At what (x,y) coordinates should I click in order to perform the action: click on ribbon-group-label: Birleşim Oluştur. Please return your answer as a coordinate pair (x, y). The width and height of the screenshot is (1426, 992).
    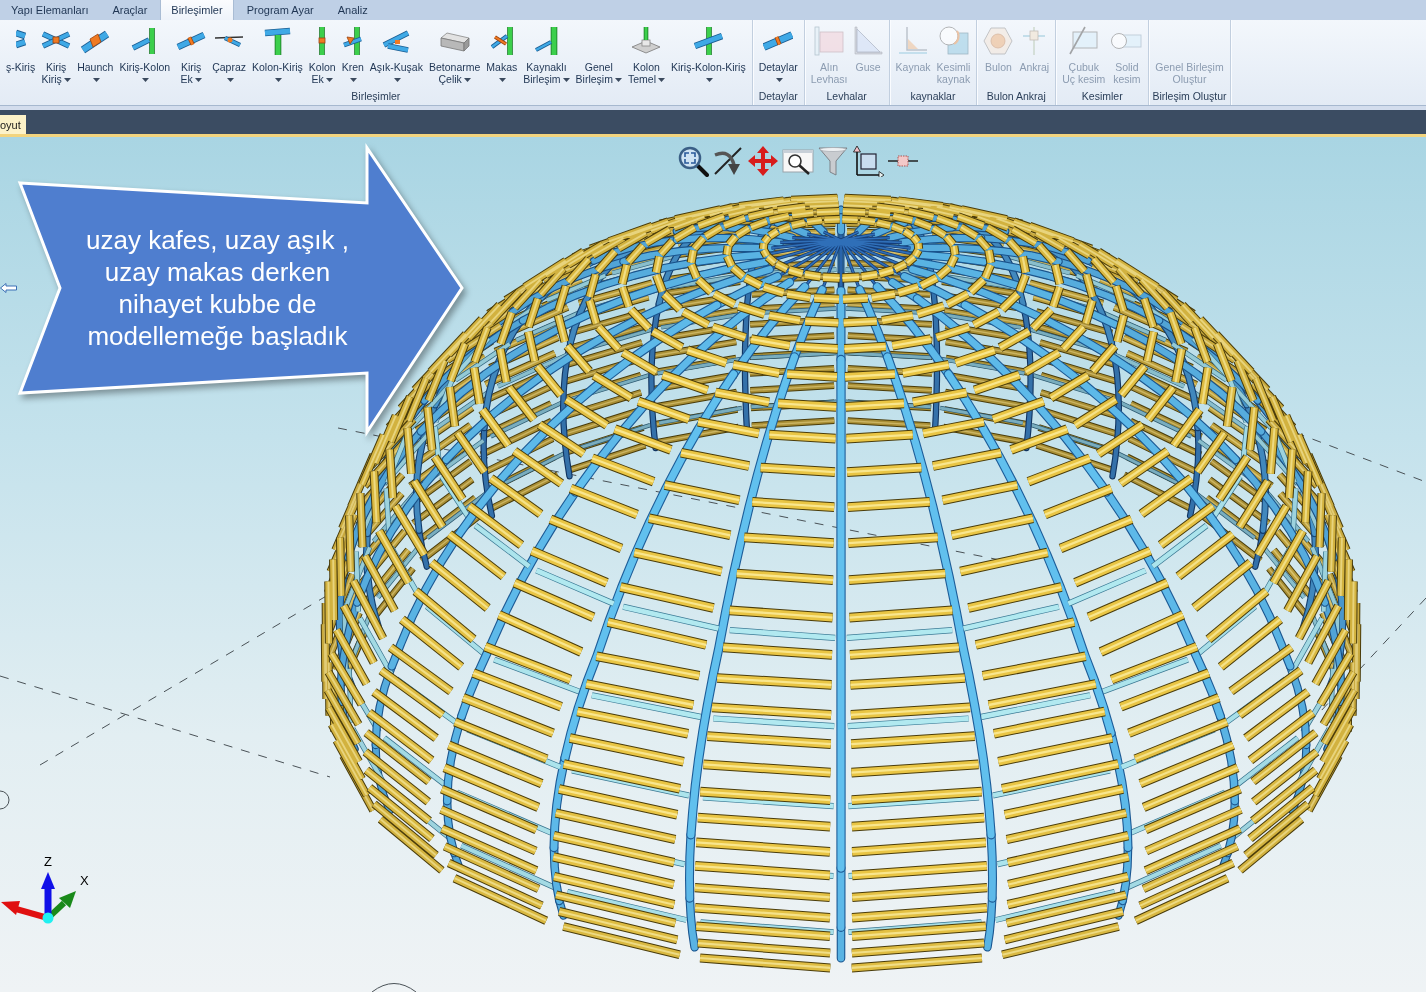
    Looking at the image, I should click on (1189, 96).